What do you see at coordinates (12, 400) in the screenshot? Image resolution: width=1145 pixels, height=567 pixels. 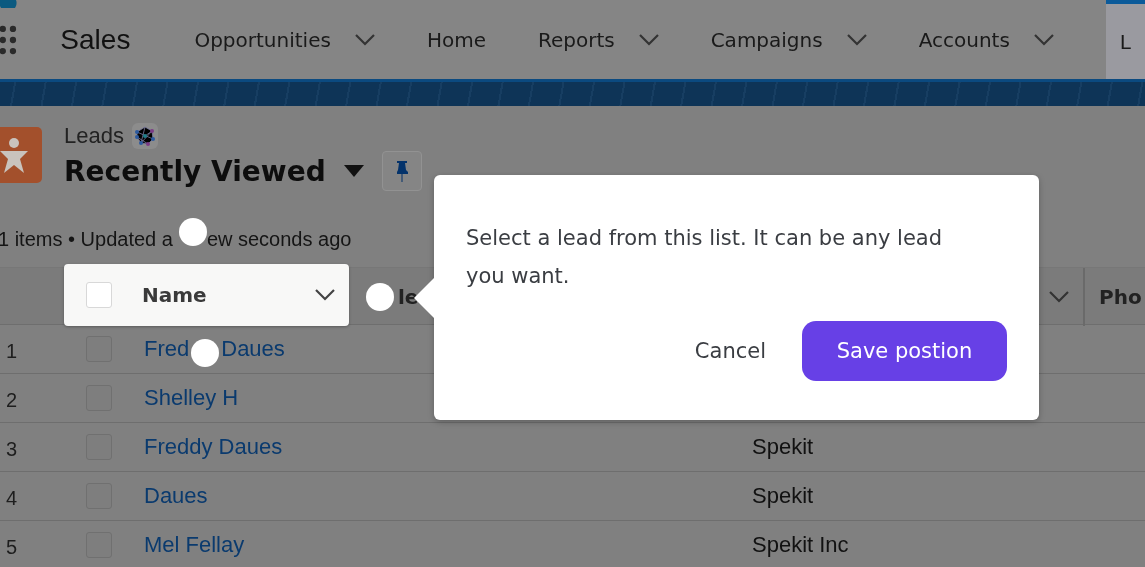 I see `row-number: 2` at bounding box center [12, 400].